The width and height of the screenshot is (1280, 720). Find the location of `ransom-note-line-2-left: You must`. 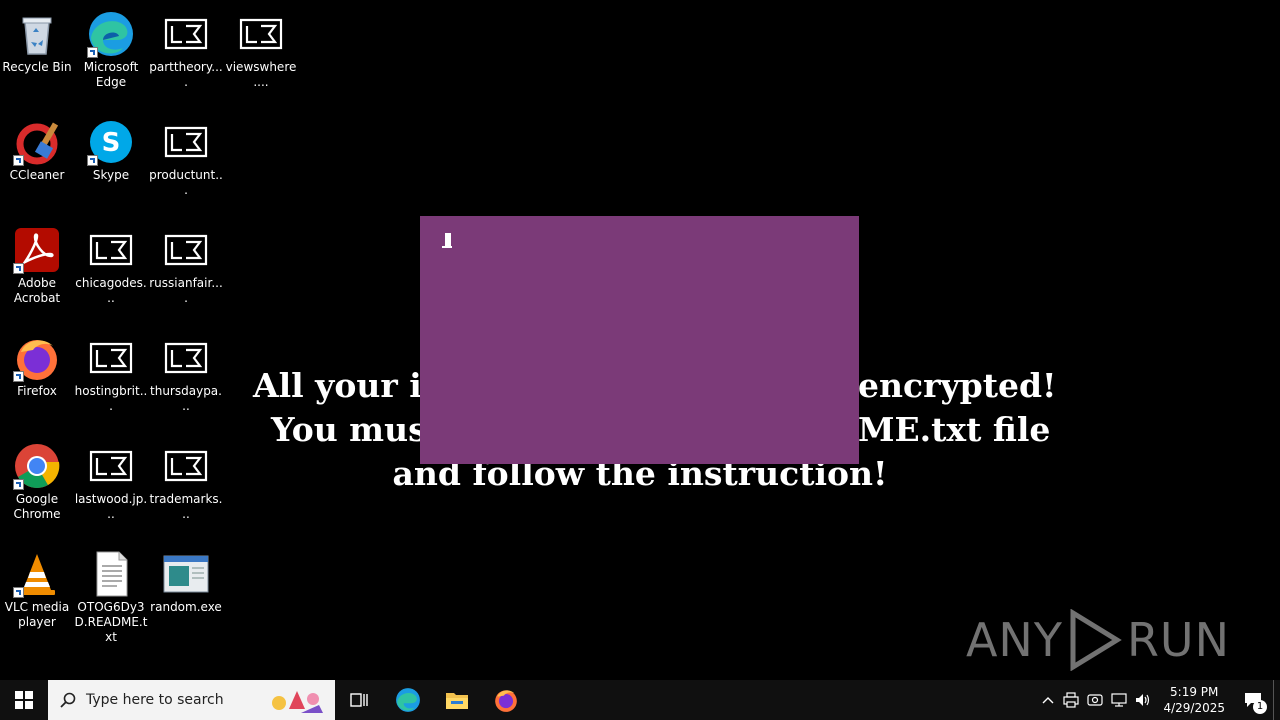

ransom-note-line-2-left: You must is located at coordinates (356, 429).